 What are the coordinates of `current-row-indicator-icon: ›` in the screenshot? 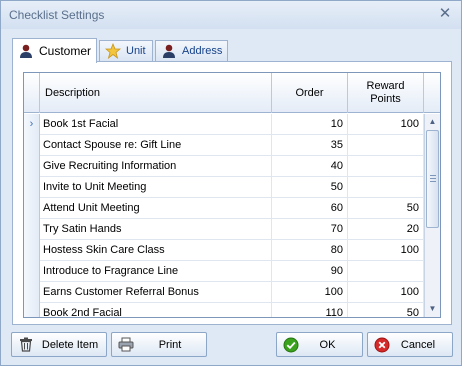 It's located at (32, 124).